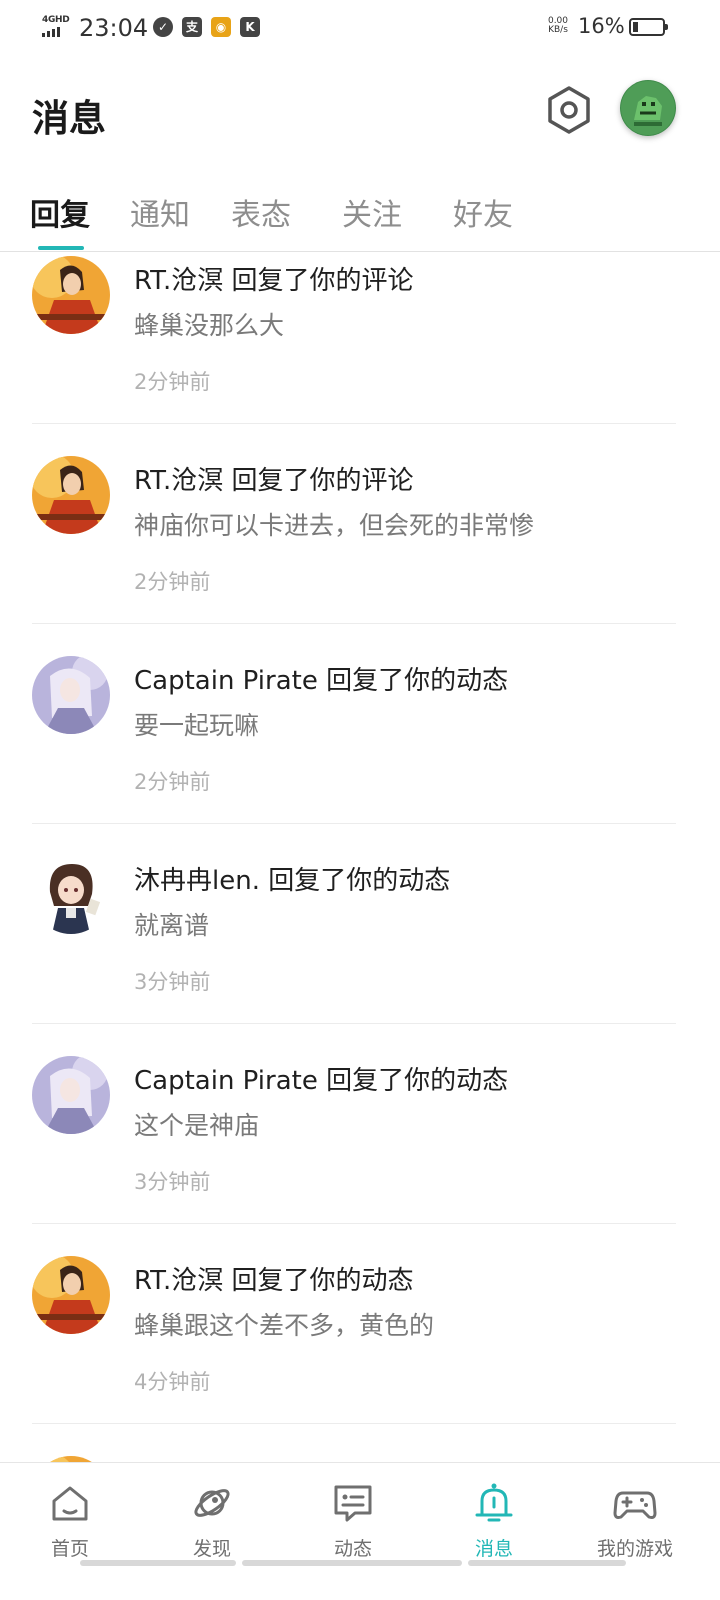 This screenshot has height=1600, width=720. I want to click on nav-item-messages: 消息, so click(494, 1518).